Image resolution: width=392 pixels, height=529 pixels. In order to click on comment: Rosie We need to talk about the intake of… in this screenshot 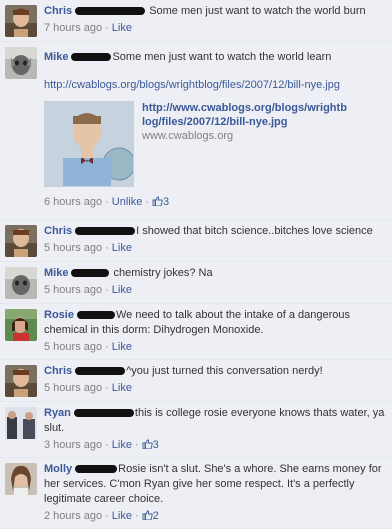, I will do `click(196, 332)`.